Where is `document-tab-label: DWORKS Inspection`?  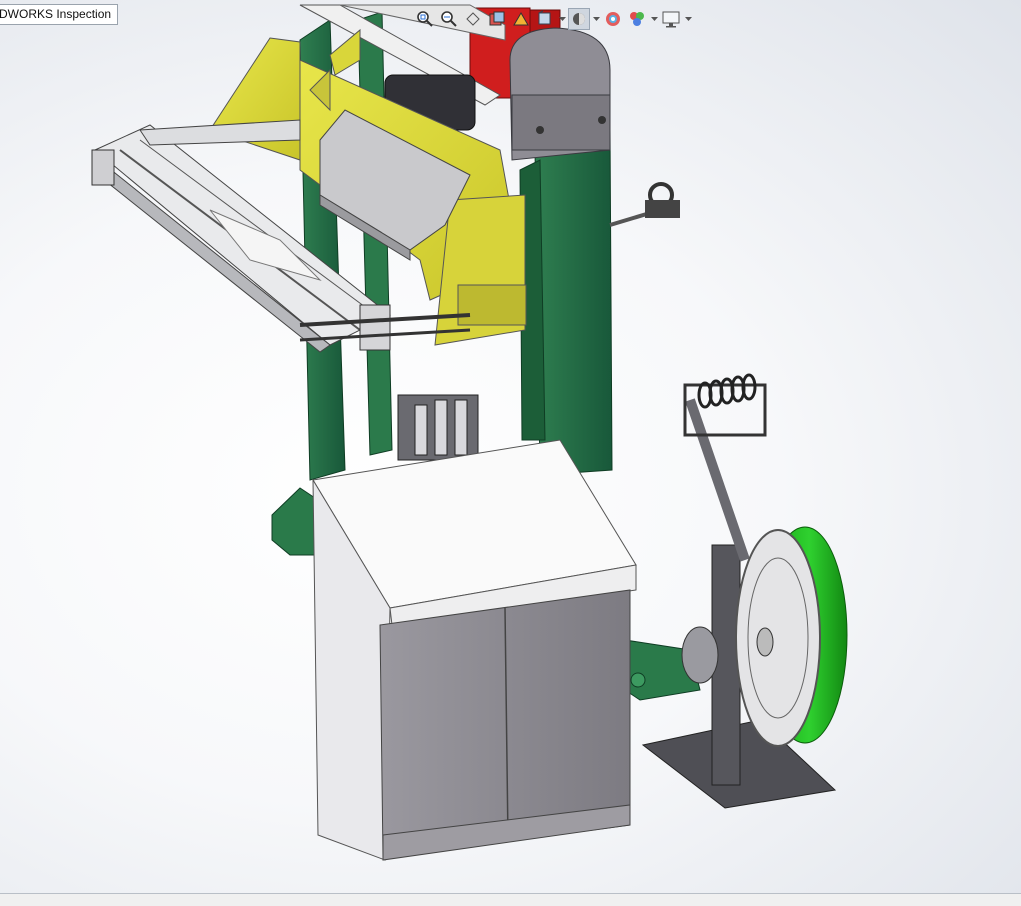 document-tab-label: DWORKS Inspection is located at coordinates (59, 14).